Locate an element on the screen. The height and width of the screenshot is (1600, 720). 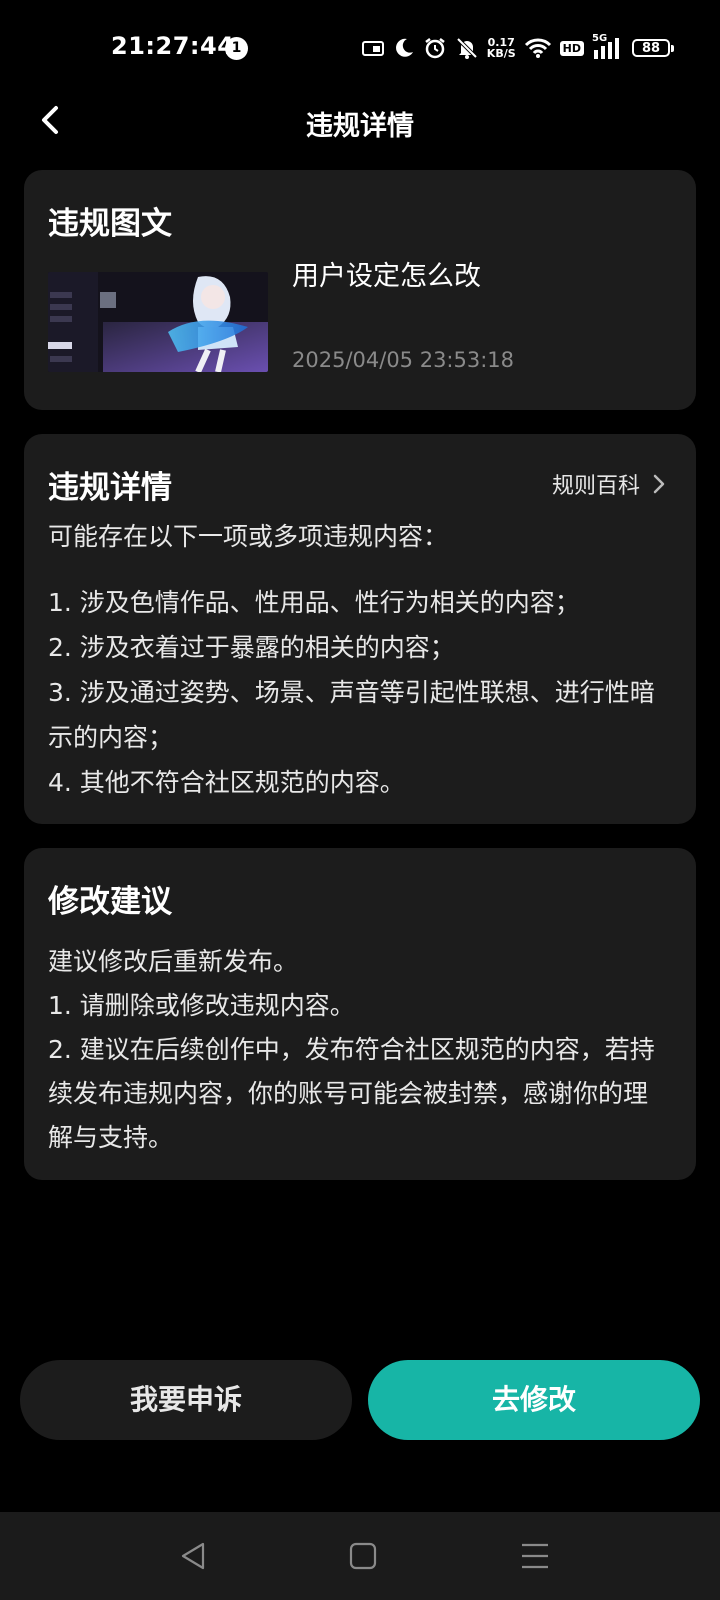
post-thumbnail-image is located at coordinates (158, 322).